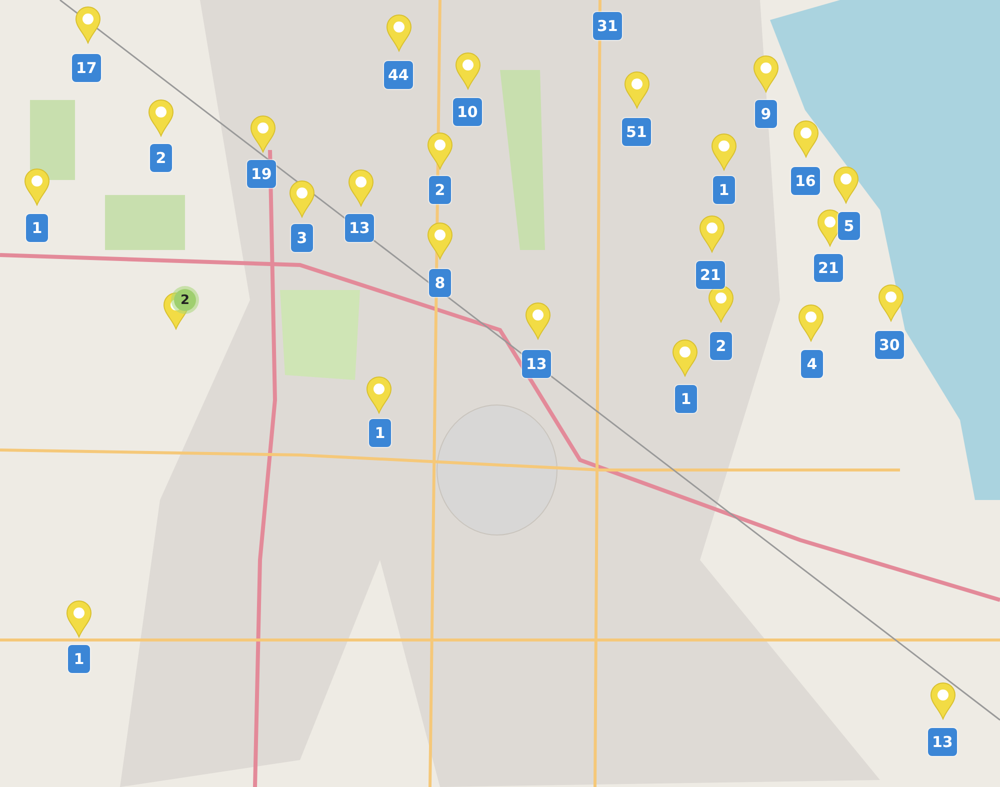  What do you see at coordinates (302, 238) in the screenshot?
I see `count-badge: 3` at bounding box center [302, 238].